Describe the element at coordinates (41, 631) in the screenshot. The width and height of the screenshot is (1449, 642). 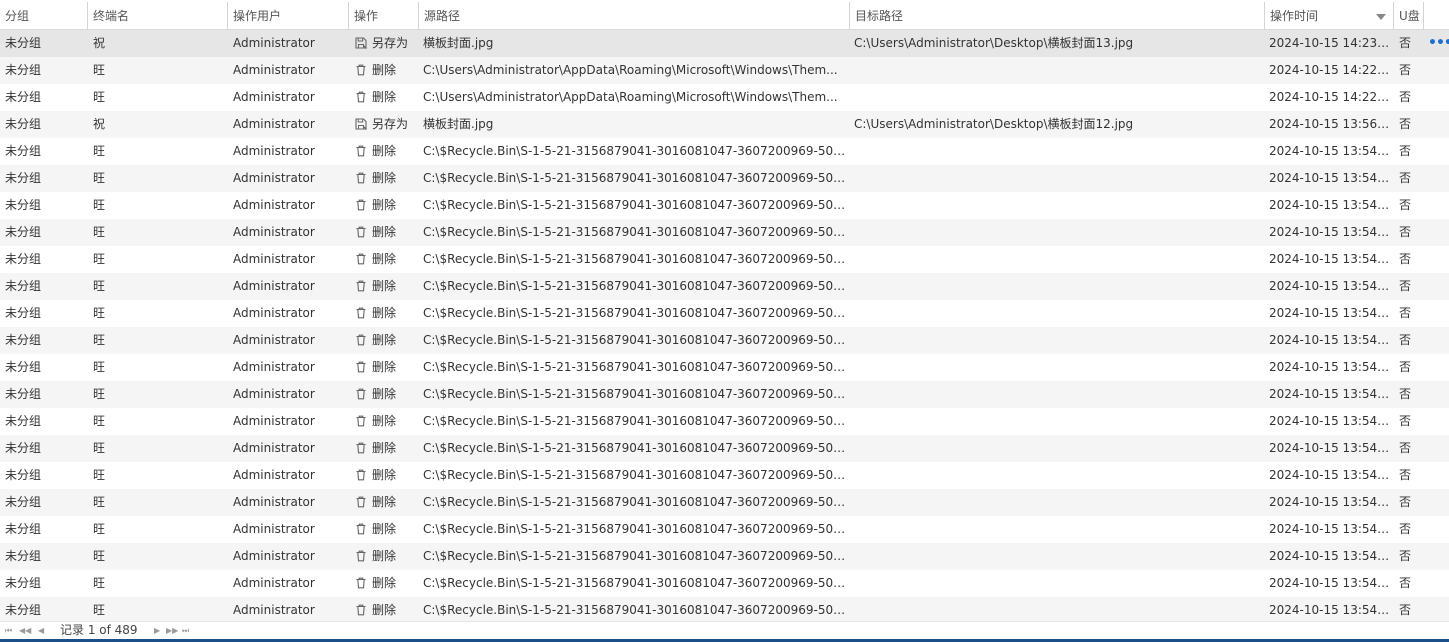
I see `pager-prev-icon: ◀` at that location.